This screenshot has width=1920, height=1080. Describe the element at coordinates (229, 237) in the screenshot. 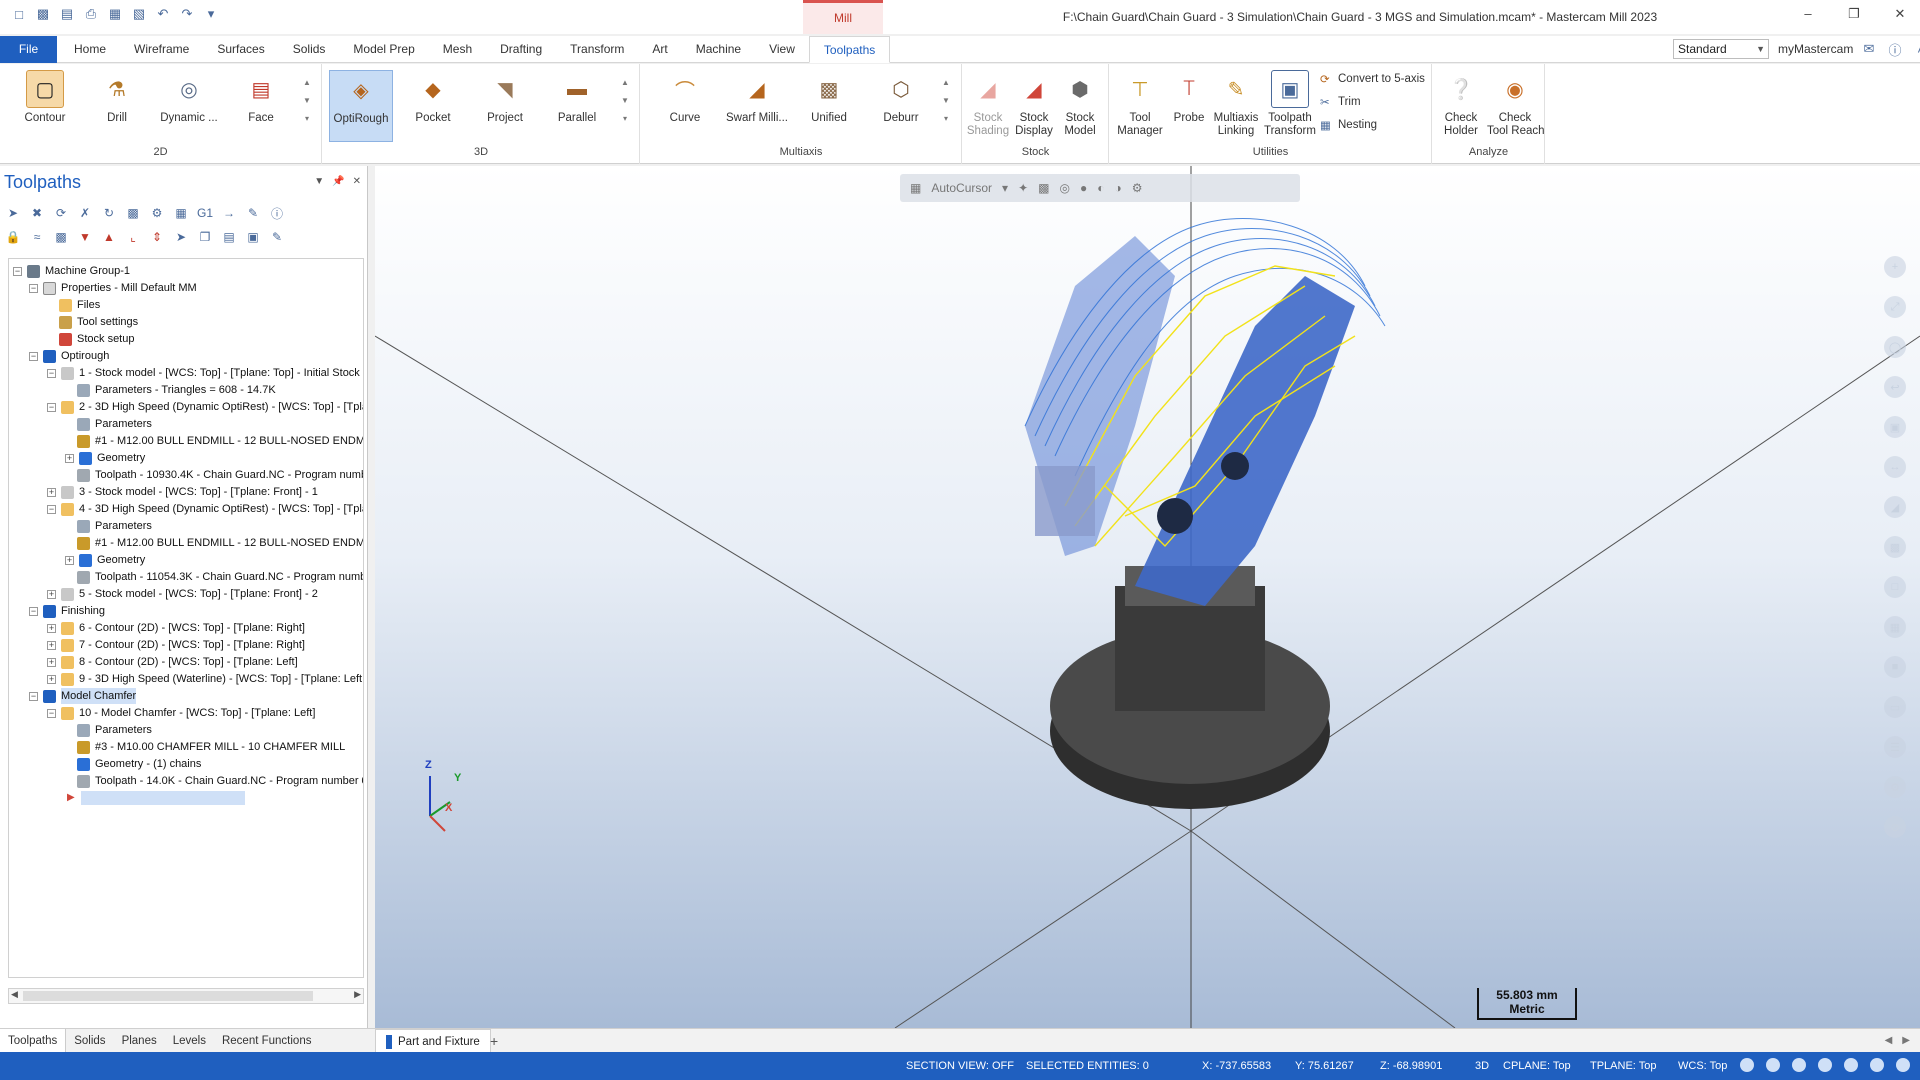

I see `display-options-icon: ▤` at that location.